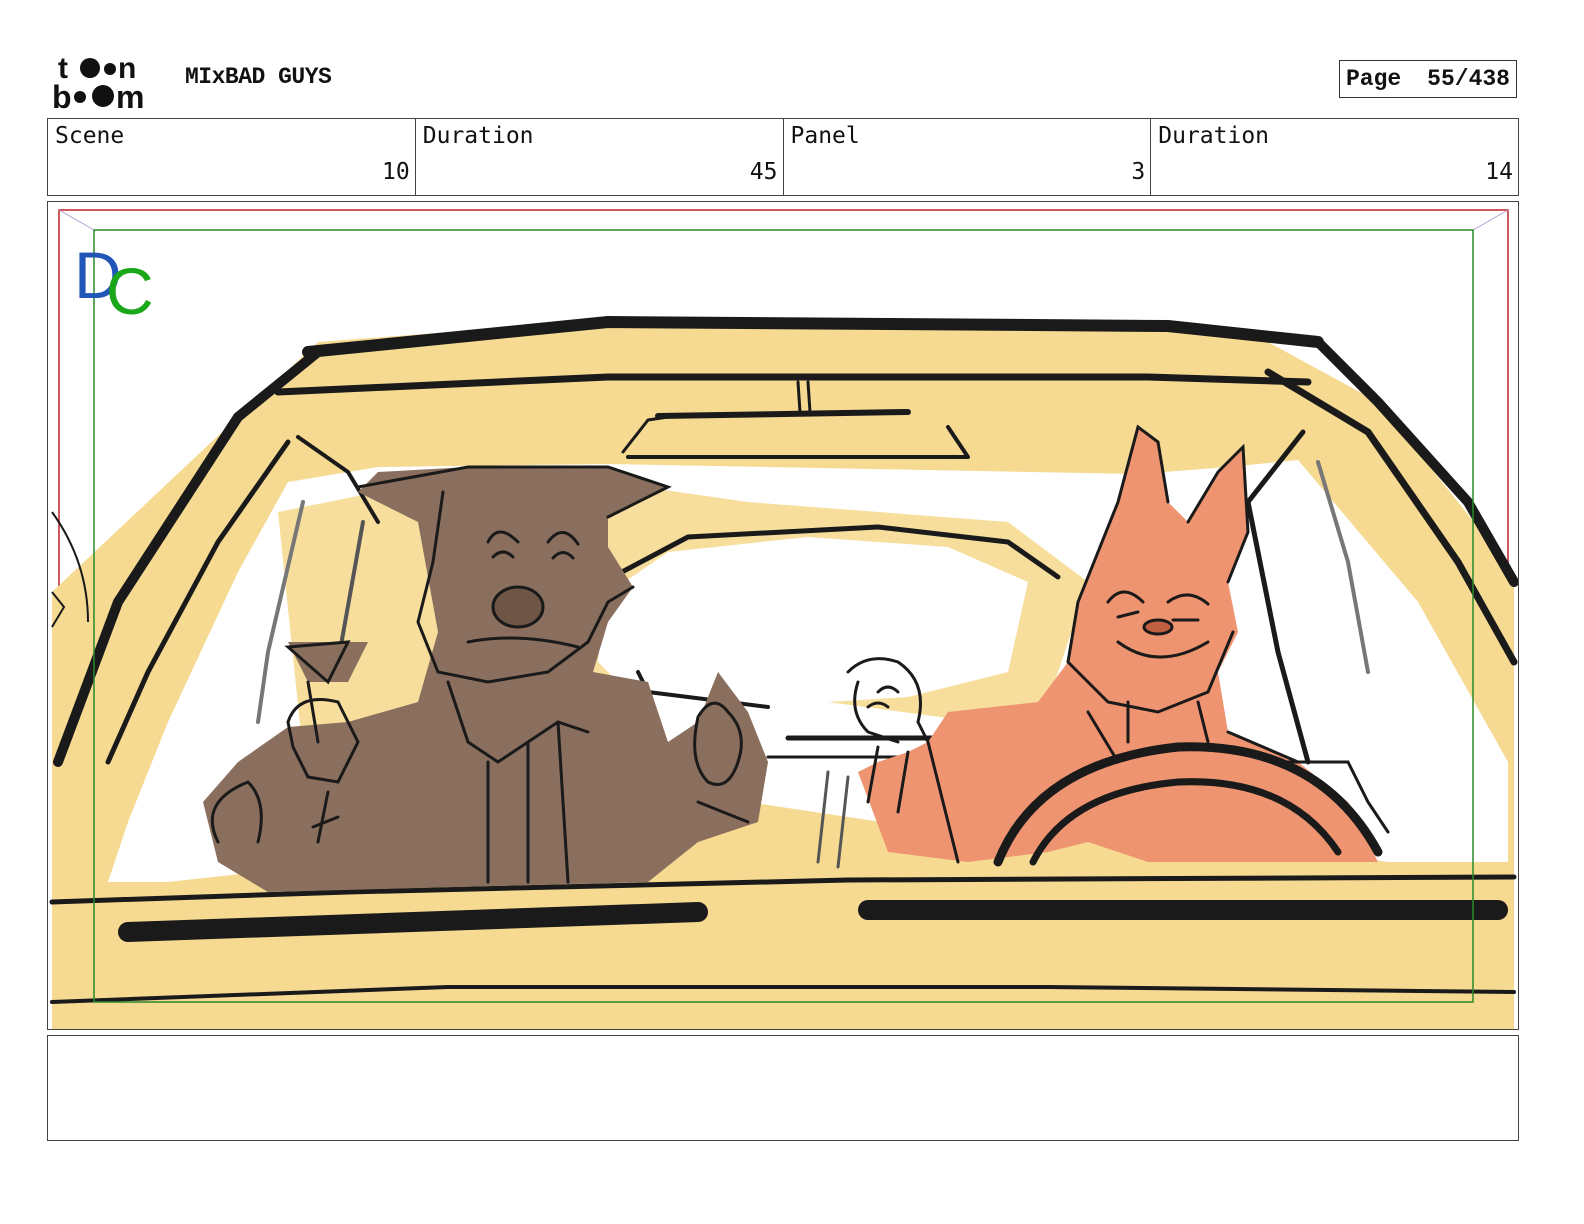  Describe the element at coordinates (130, 95) in the screenshot. I see `svg-text: m` at that location.